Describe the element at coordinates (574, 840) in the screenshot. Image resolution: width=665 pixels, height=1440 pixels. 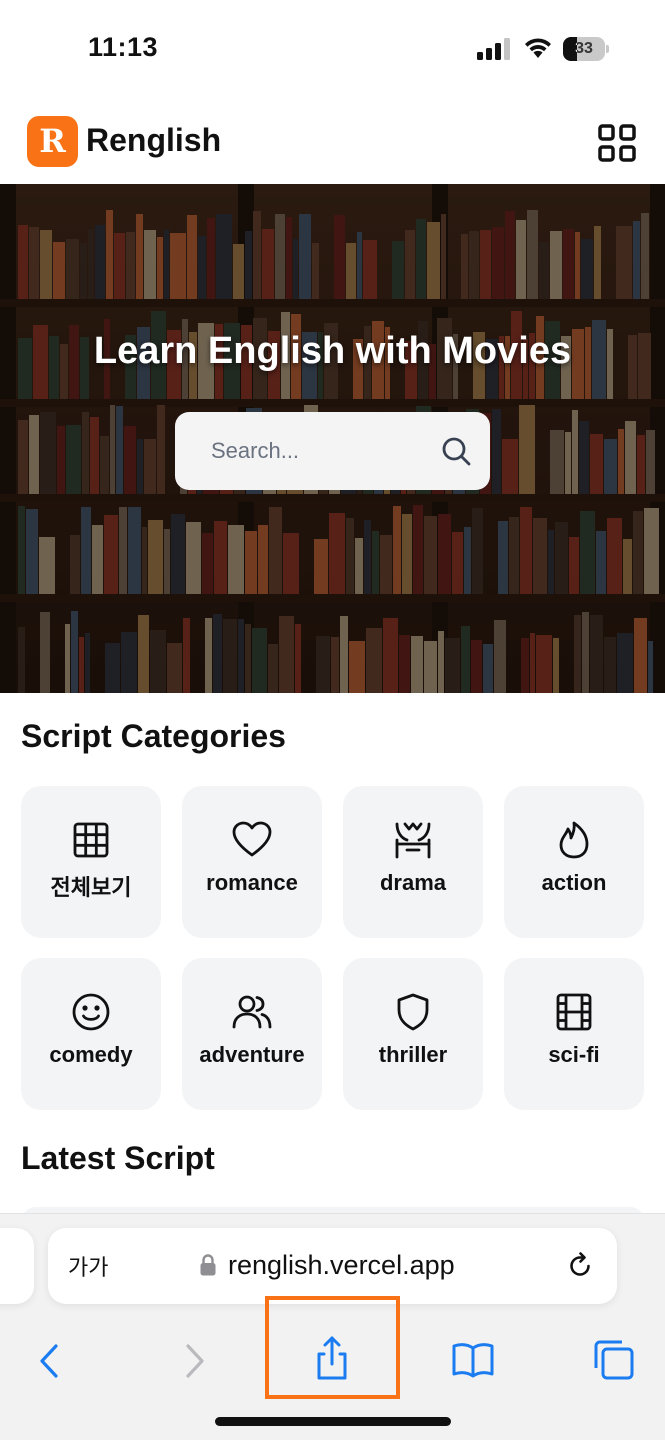
I see `flame-icon` at that location.